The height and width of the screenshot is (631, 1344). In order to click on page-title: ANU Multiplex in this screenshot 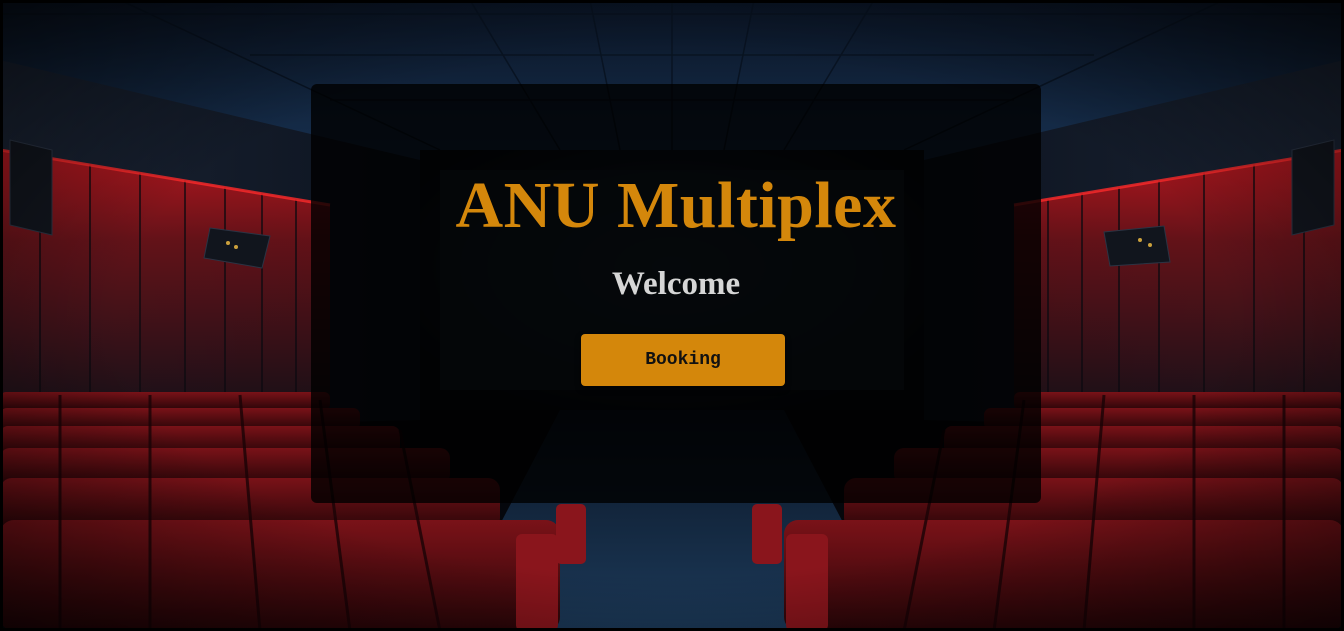, I will do `click(676, 205)`.